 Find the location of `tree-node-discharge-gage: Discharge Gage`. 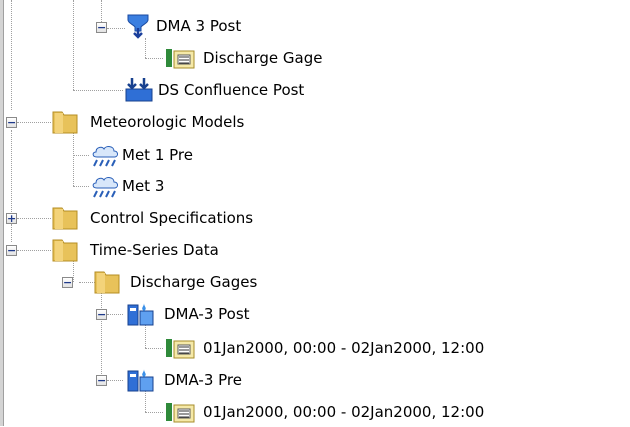

tree-node-discharge-gage: Discharge Gage is located at coordinates (244, 58).